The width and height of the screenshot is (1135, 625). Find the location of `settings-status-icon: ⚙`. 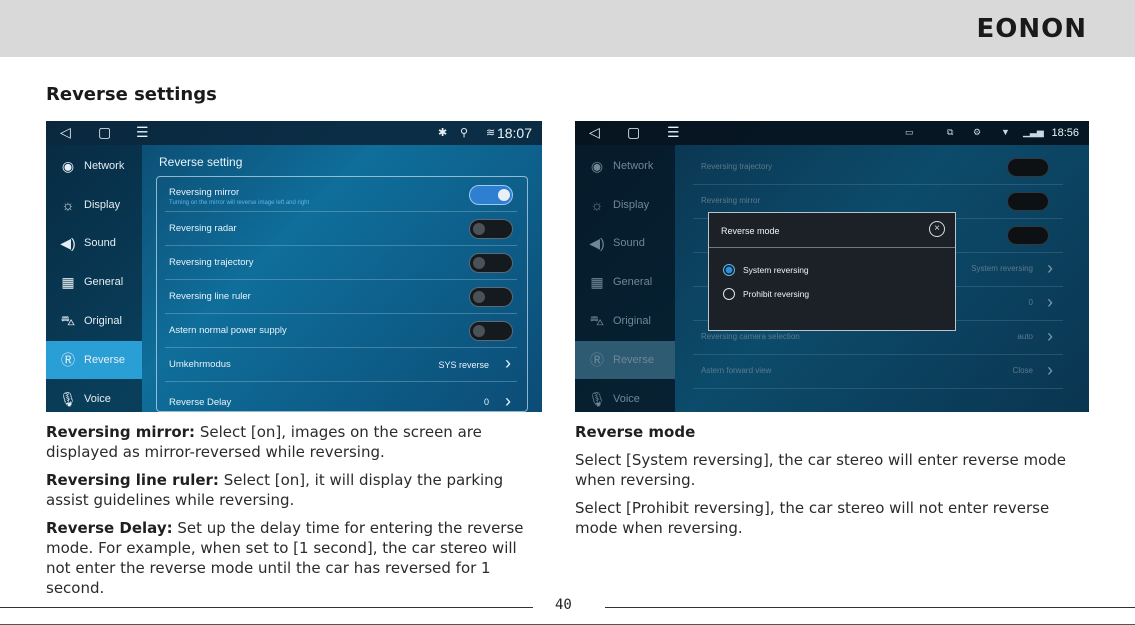

settings-status-icon: ⚙ is located at coordinates (977, 132).